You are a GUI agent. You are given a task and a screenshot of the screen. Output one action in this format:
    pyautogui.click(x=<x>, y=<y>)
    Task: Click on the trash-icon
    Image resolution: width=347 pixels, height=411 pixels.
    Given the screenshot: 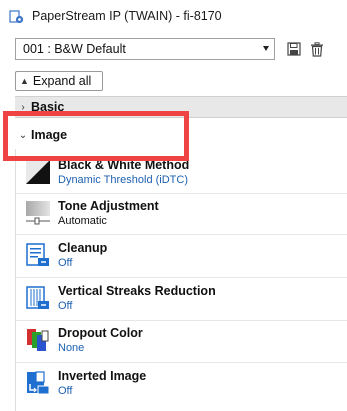 What is the action you would take?
    pyautogui.click(x=317, y=49)
    